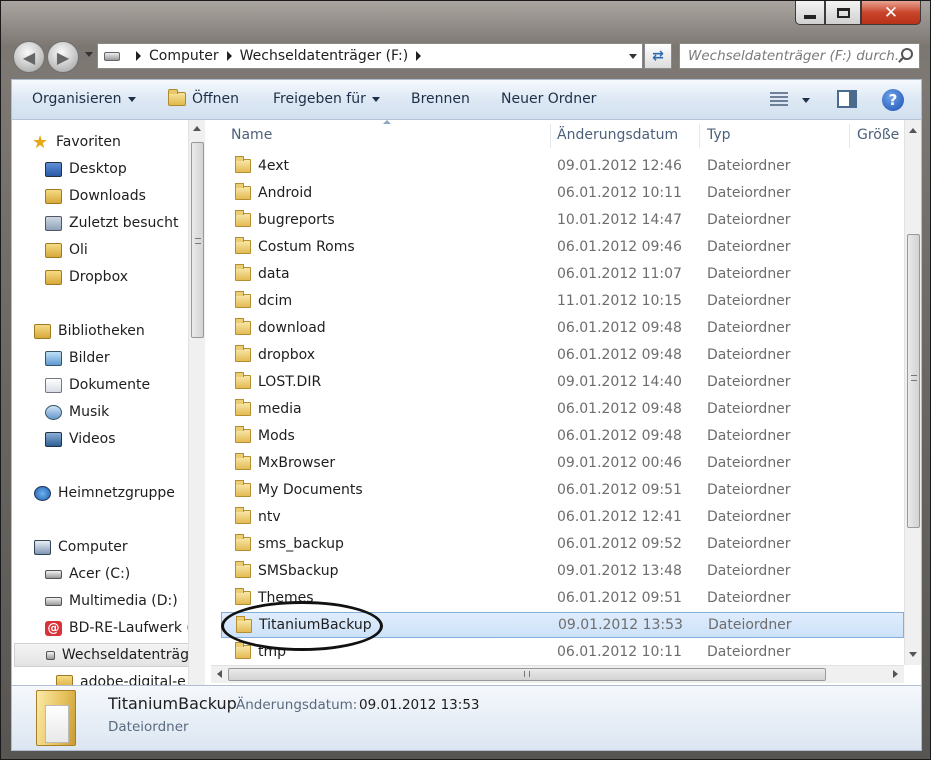 The height and width of the screenshot is (760, 931). What do you see at coordinates (391, 135) in the screenshot?
I see `column-header-name: Name` at bounding box center [391, 135].